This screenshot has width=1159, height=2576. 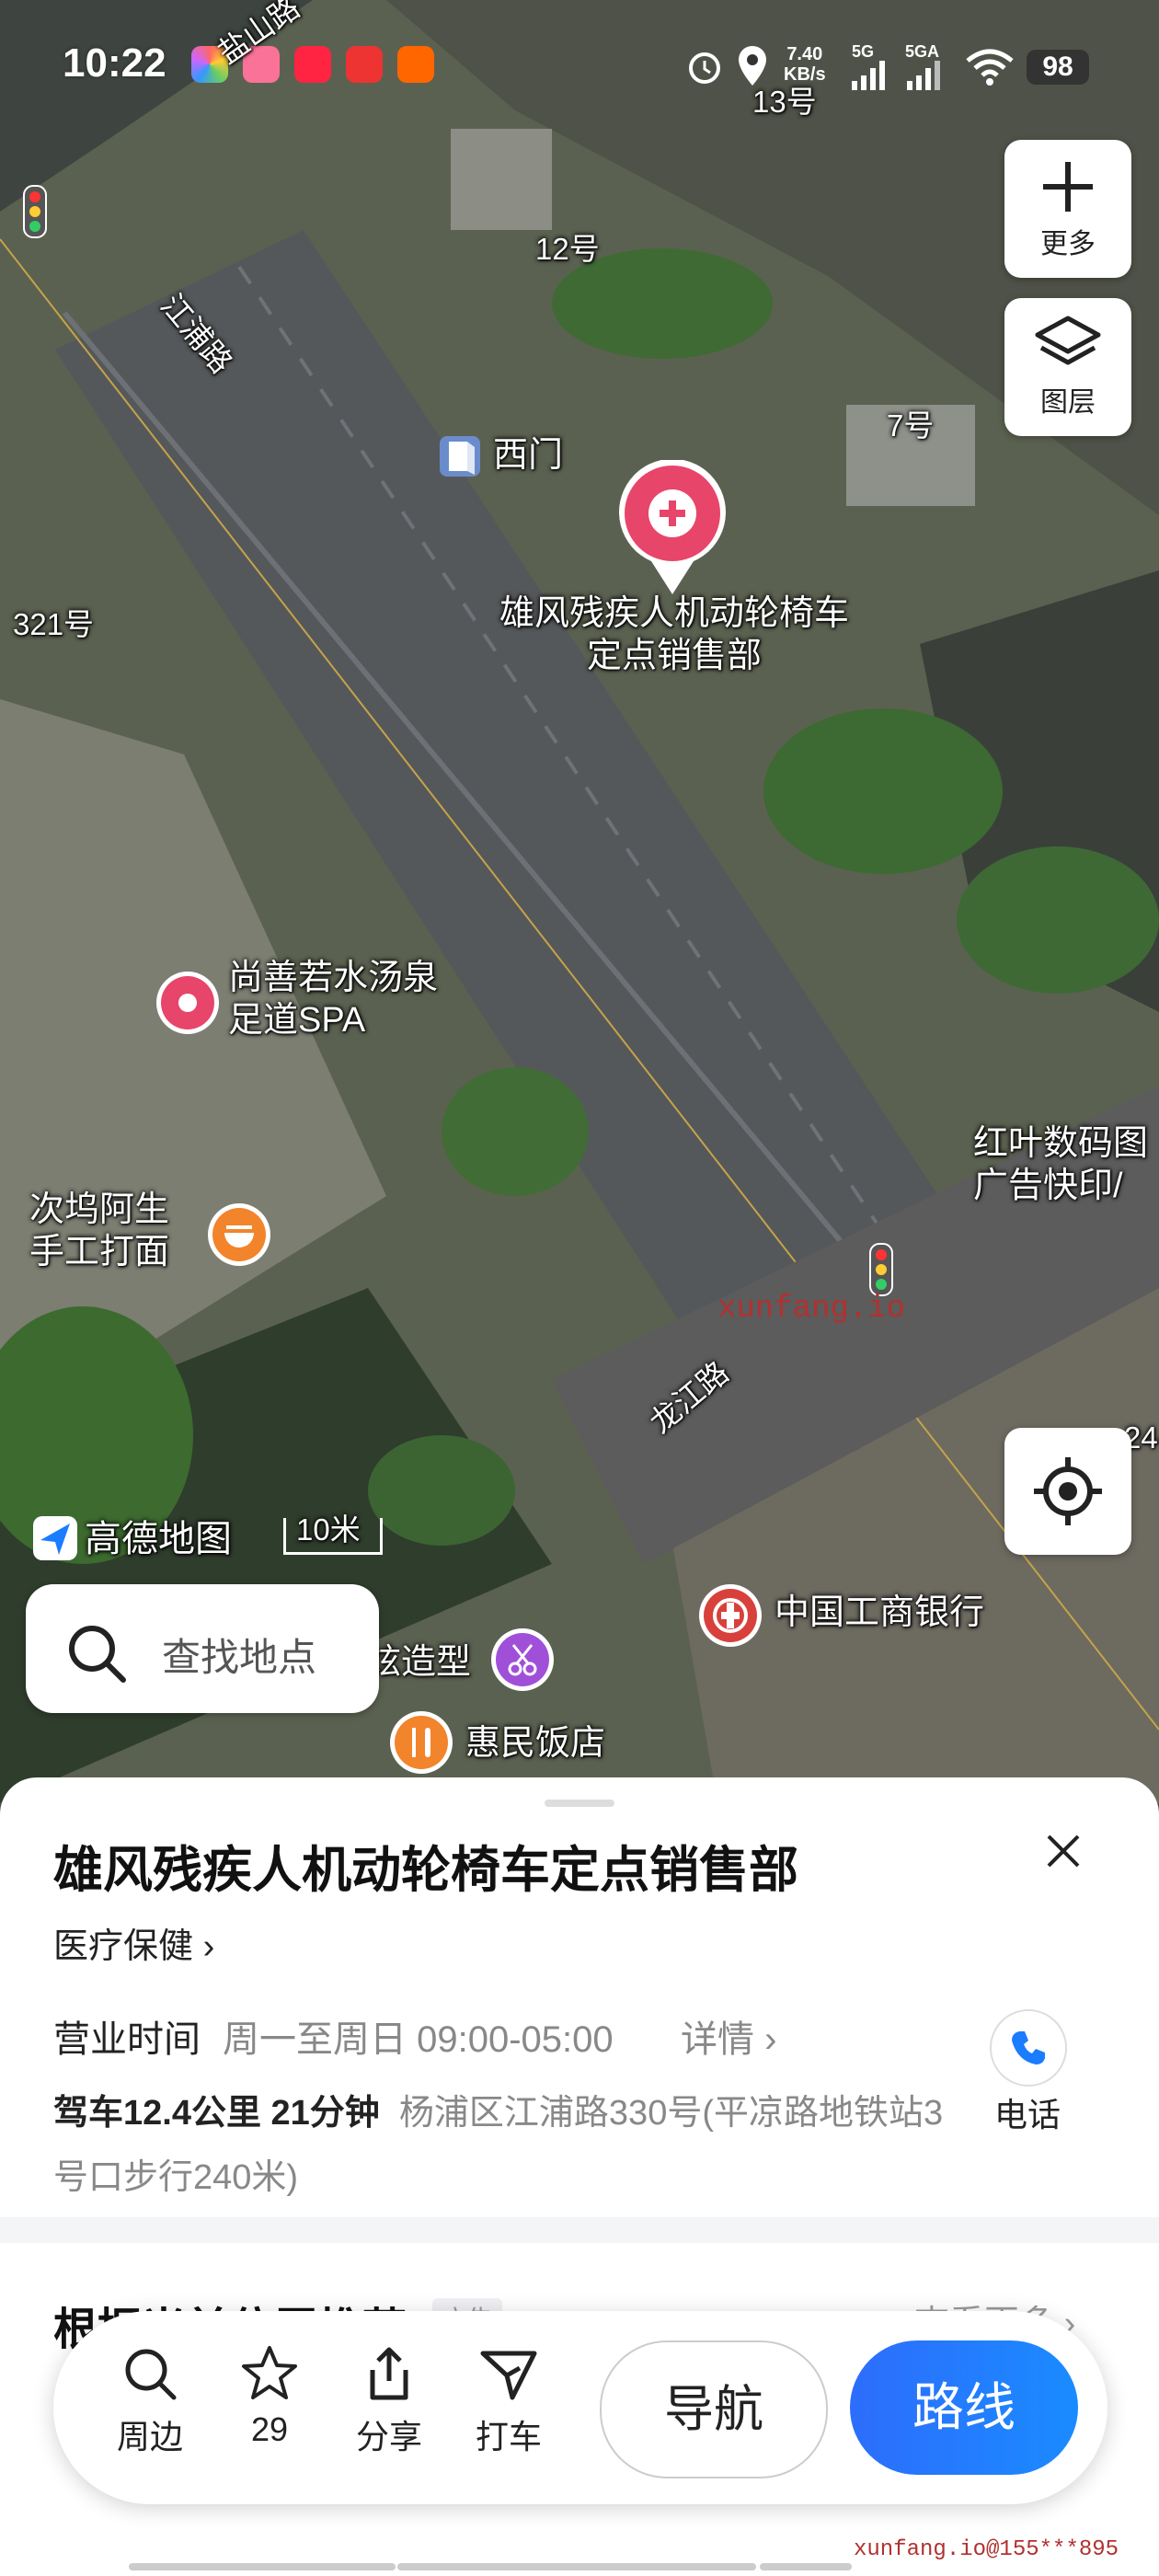 What do you see at coordinates (579, 2230) in the screenshot?
I see `section-divider` at bounding box center [579, 2230].